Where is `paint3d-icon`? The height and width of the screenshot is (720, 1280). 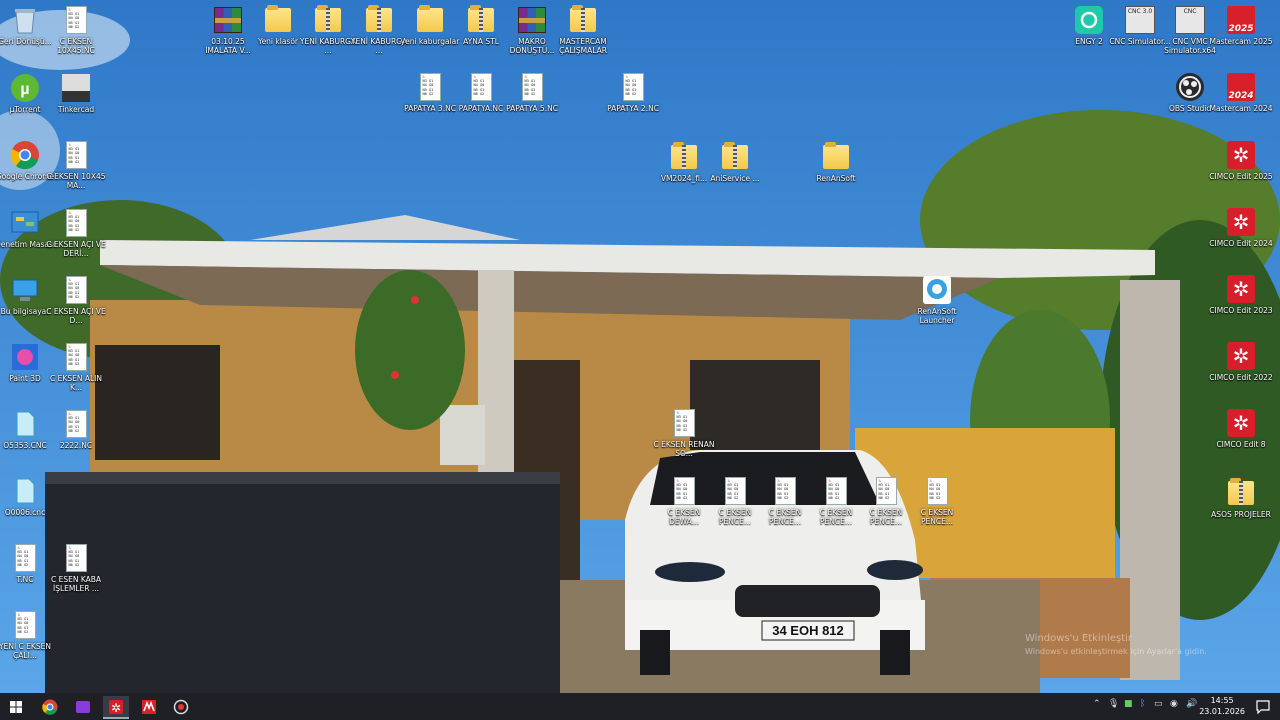
paint3d-icon is located at coordinates (25, 357).